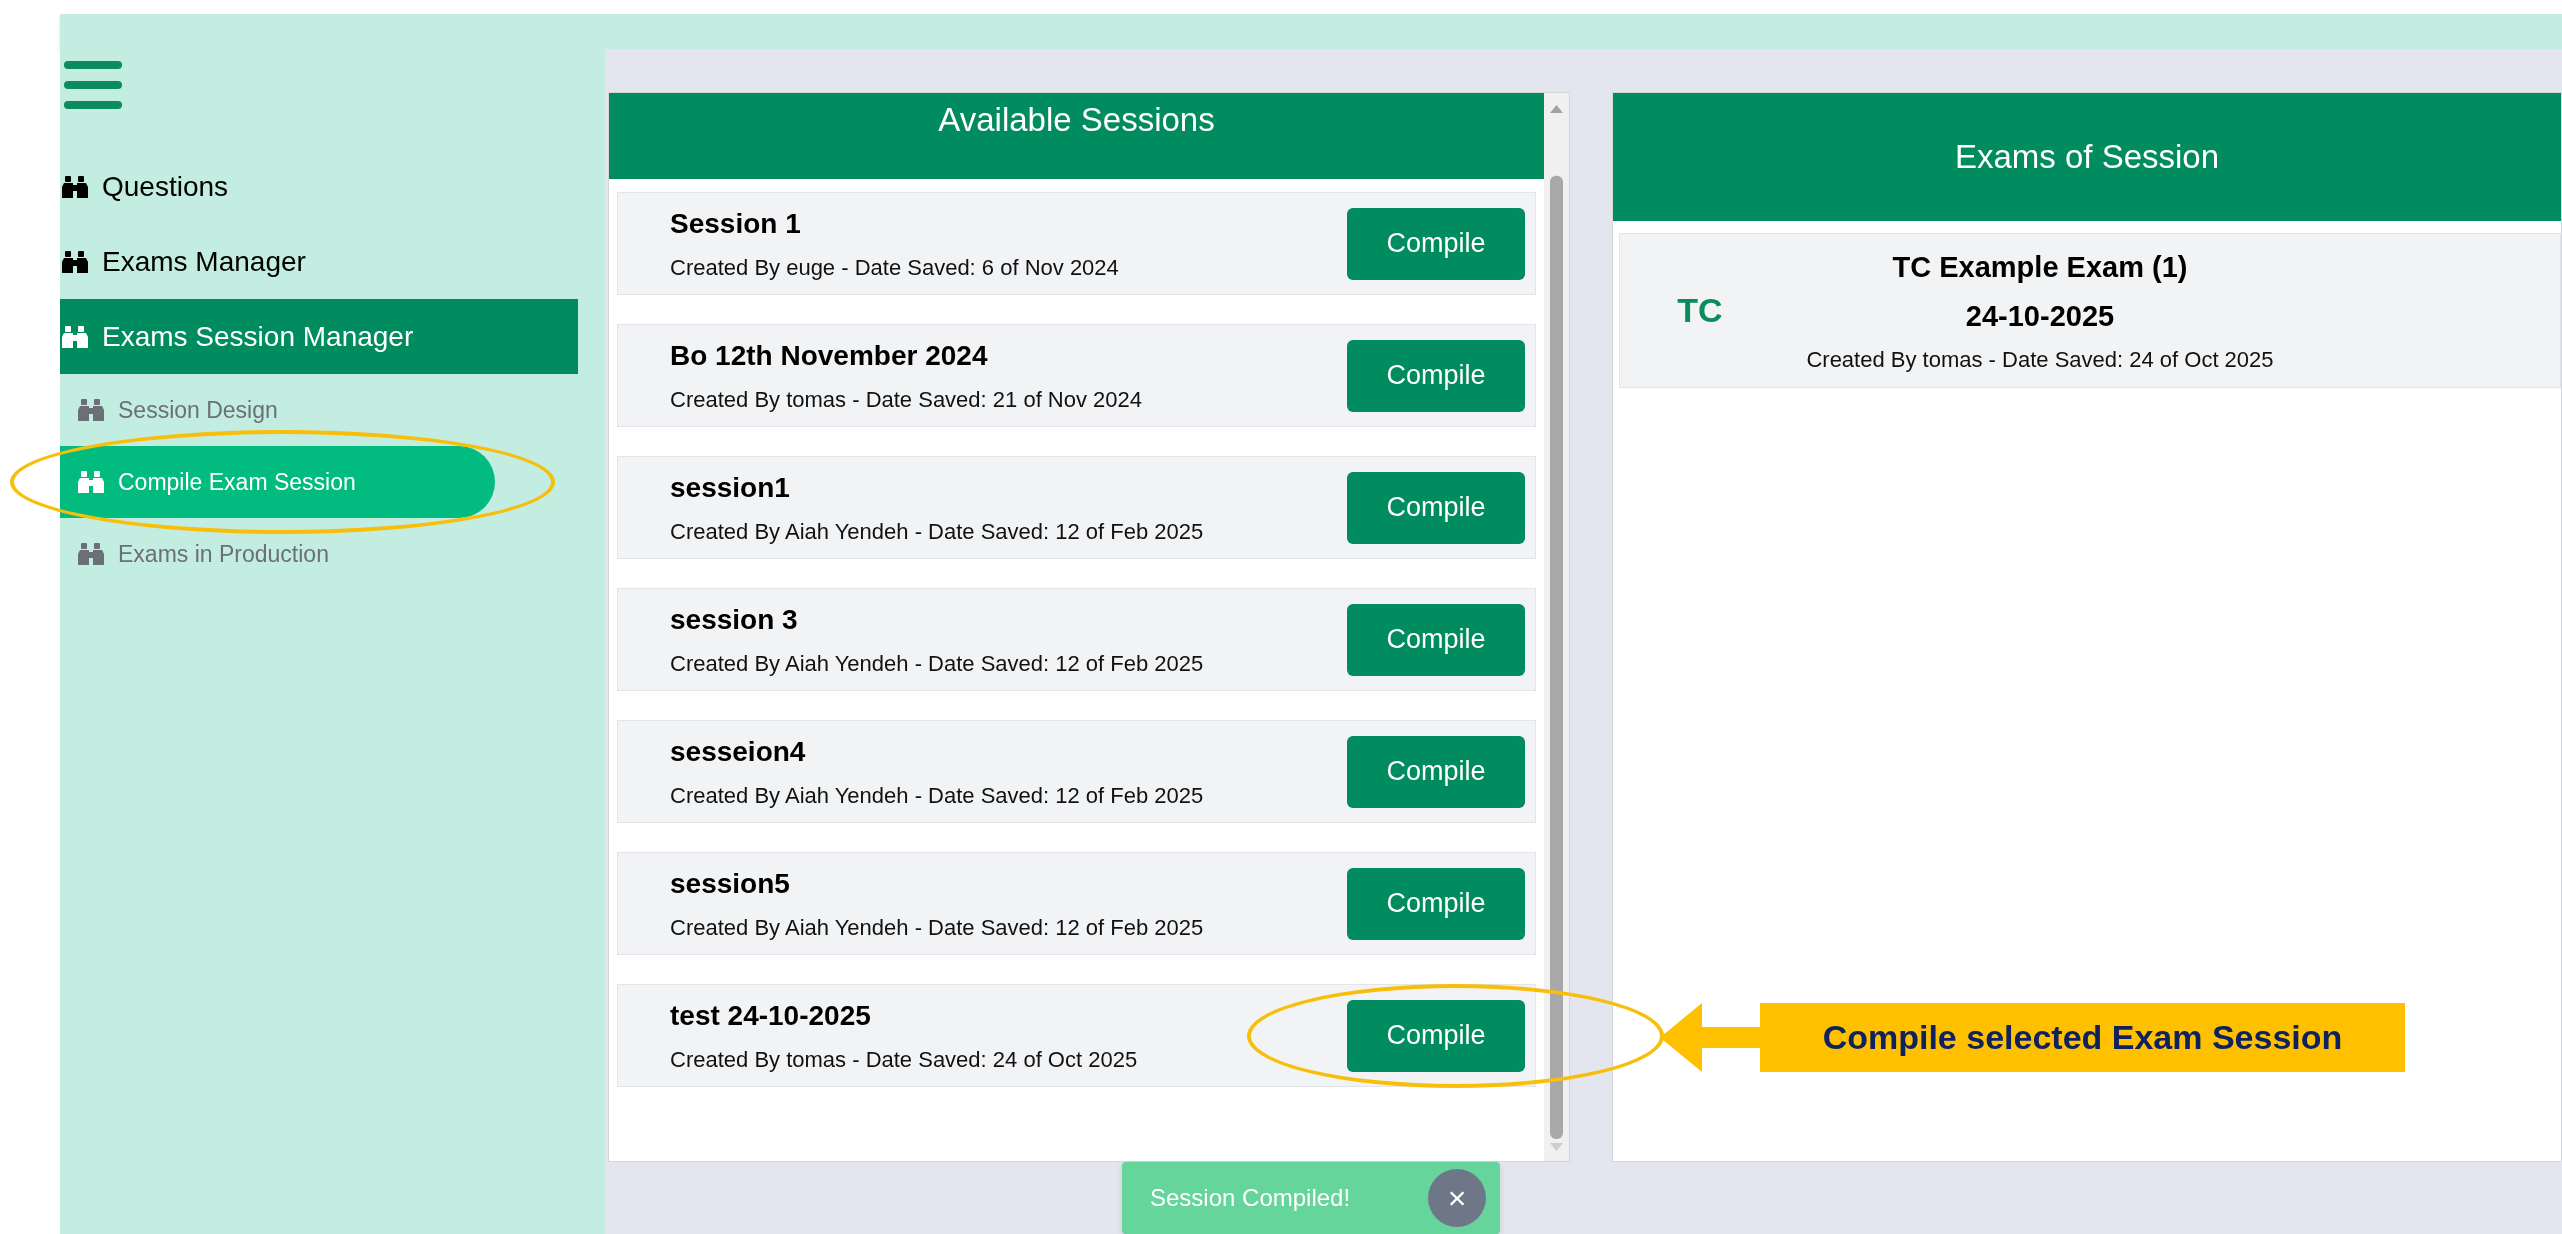 This screenshot has height=1234, width=2562. Describe the element at coordinates (829, 356) in the screenshot. I see `session-name: Bo 12th November 2024` at that location.